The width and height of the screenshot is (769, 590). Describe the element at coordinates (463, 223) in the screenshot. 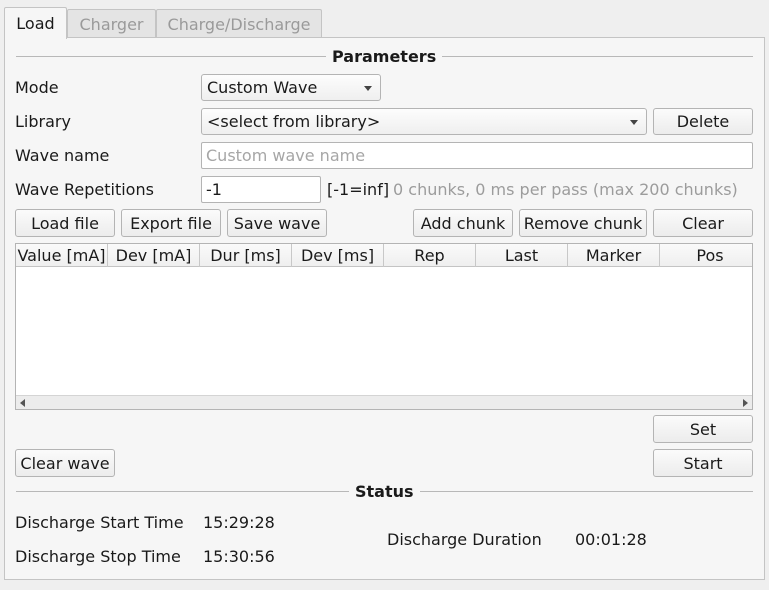

I see `add-chunk-button: Add chunk` at that location.